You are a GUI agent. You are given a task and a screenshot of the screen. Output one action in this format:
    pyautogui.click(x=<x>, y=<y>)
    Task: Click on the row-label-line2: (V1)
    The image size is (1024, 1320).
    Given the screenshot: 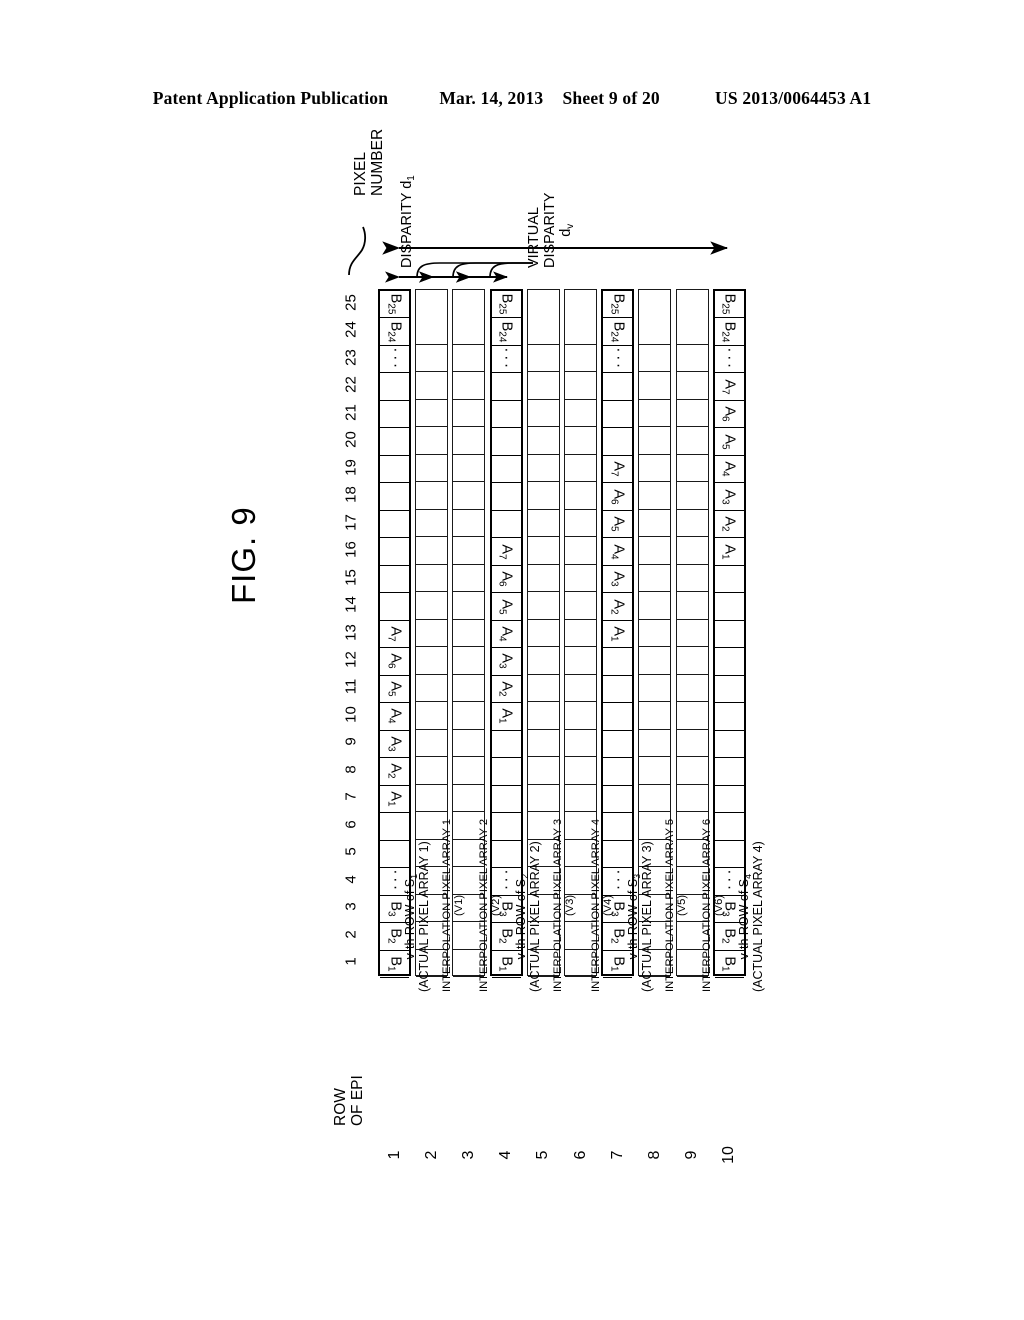 What is the action you would take?
    pyautogui.click(x=458, y=905)
    